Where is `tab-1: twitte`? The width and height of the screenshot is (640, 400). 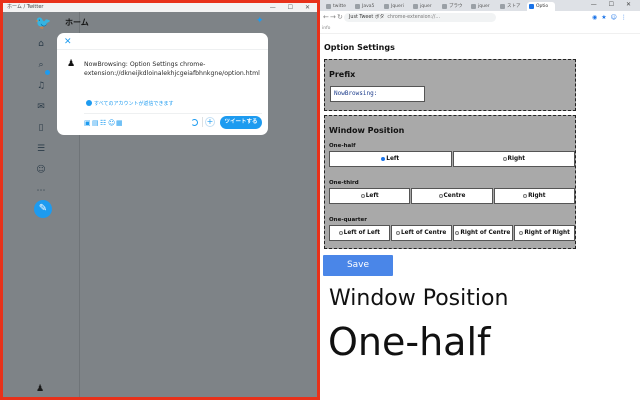 tab-1: twitte is located at coordinates (337, 6).